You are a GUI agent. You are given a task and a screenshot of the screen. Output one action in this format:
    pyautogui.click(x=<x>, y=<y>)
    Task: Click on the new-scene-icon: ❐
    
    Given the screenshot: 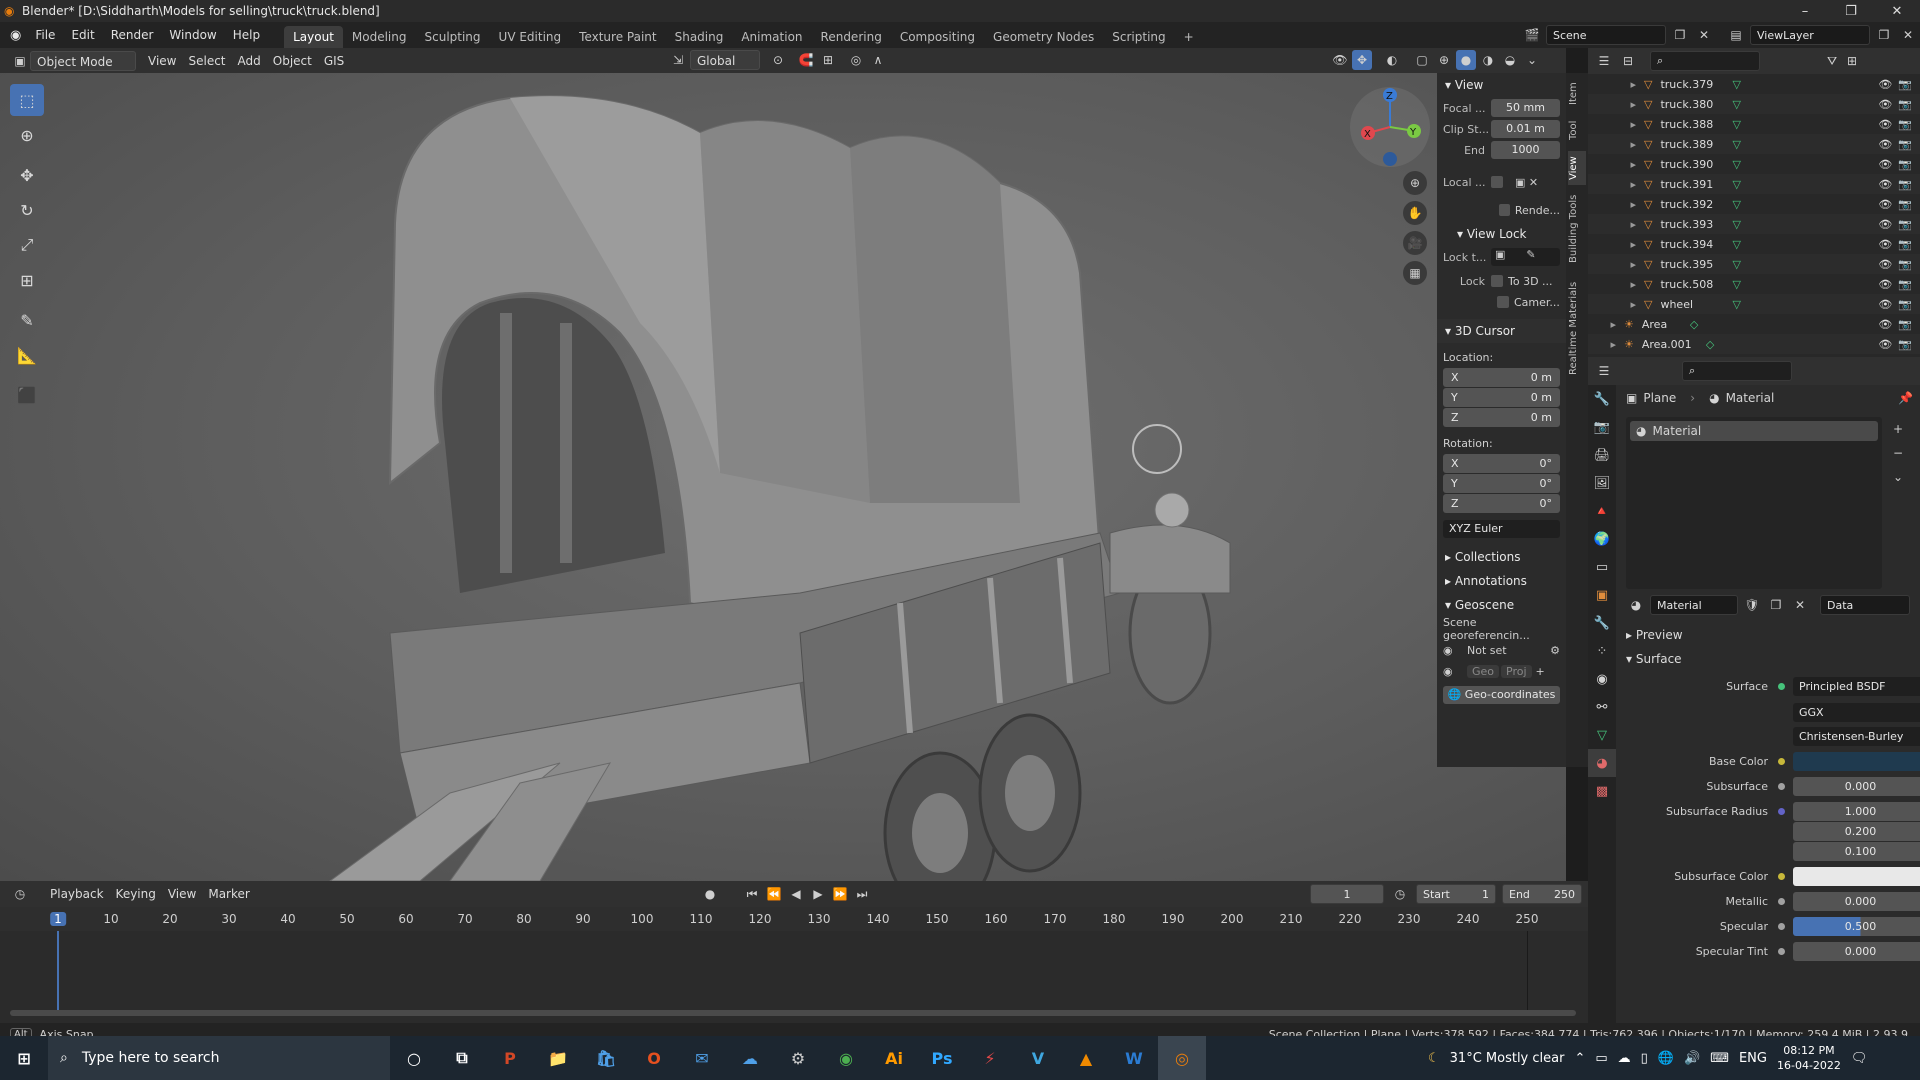 What is the action you would take?
    pyautogui.click(x=1680, y=35)
    